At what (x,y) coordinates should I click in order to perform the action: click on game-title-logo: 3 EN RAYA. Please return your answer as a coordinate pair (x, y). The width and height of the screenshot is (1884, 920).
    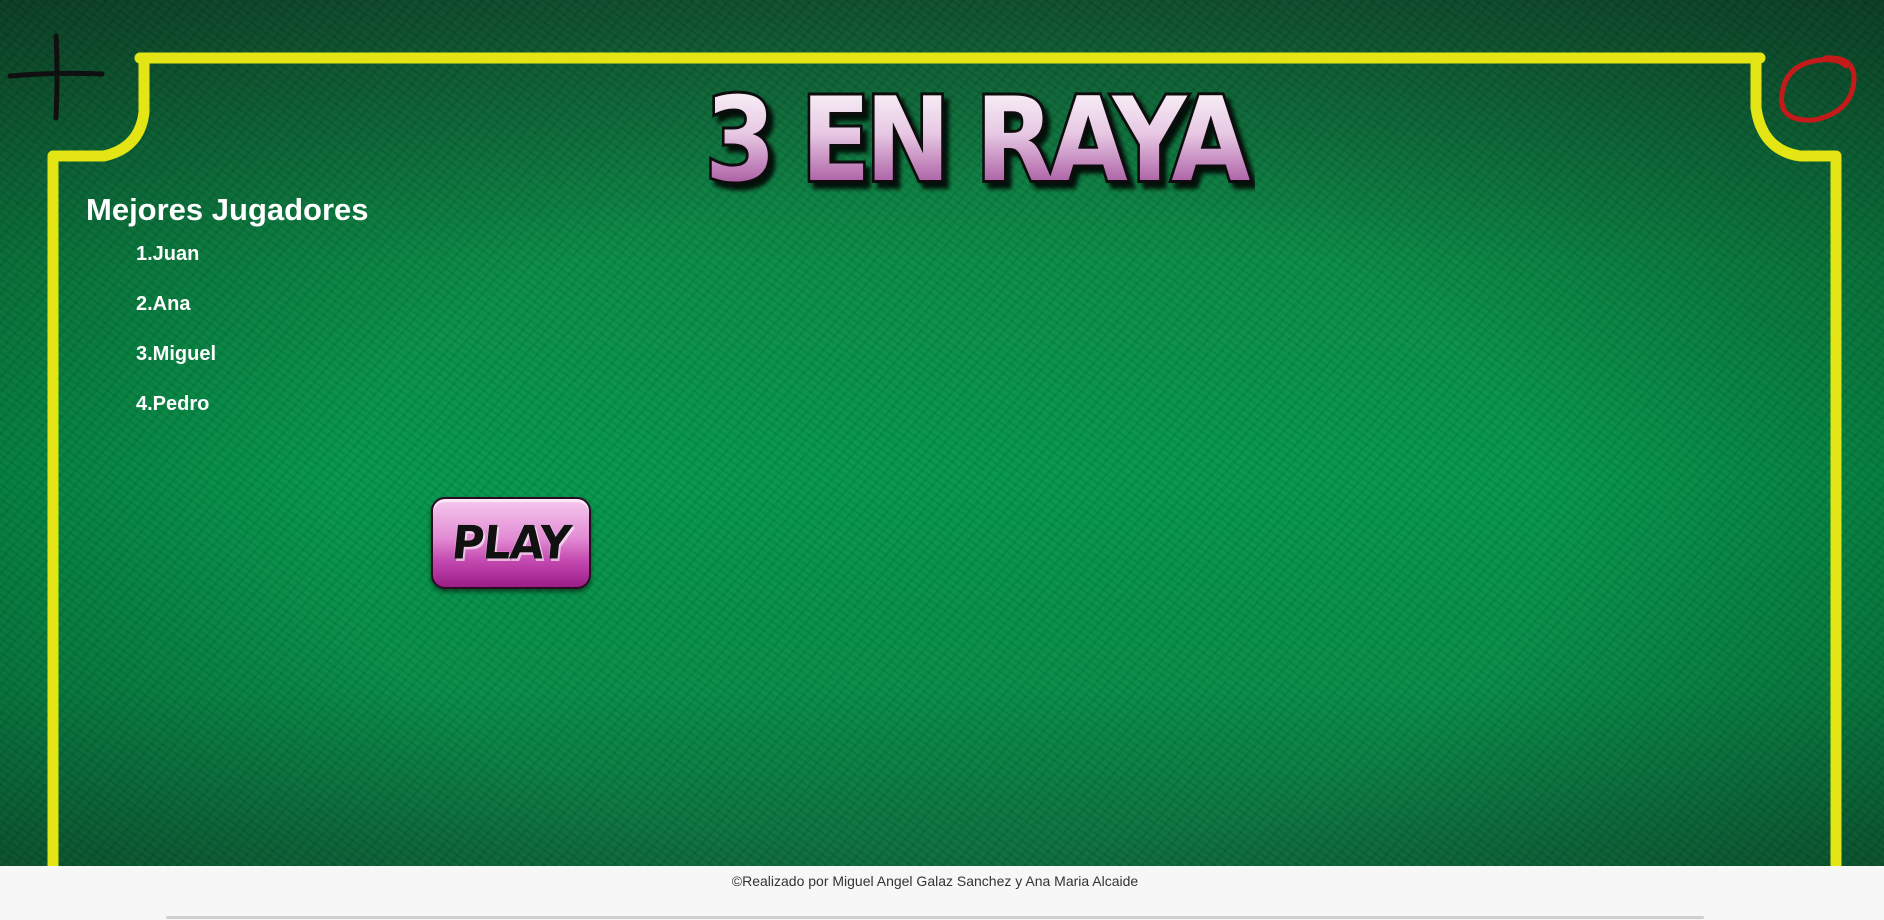
    Looking at the image, I should click on (980, 140).